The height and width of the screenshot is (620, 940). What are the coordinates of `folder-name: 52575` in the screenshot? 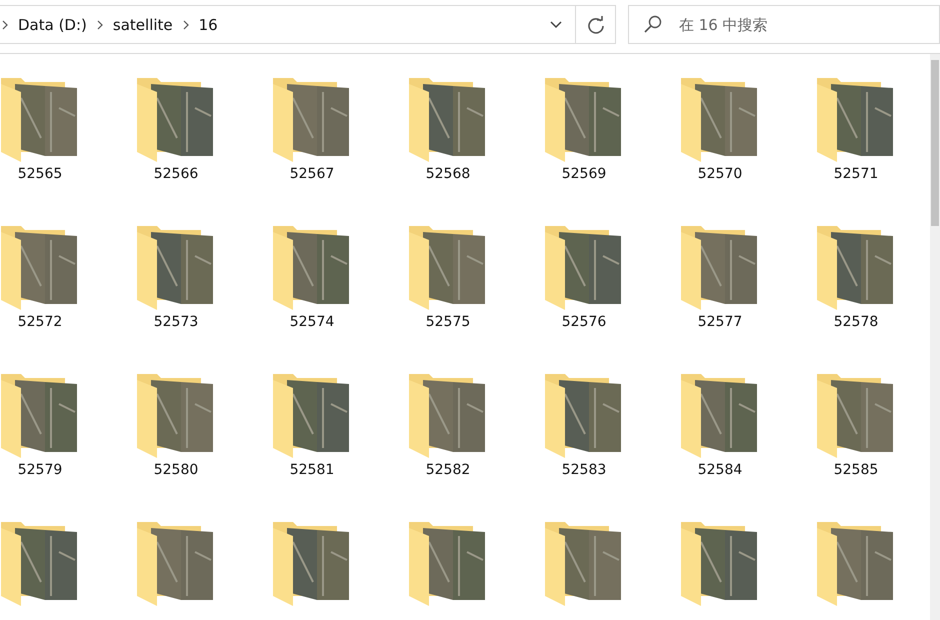 It's located at (448, 322).